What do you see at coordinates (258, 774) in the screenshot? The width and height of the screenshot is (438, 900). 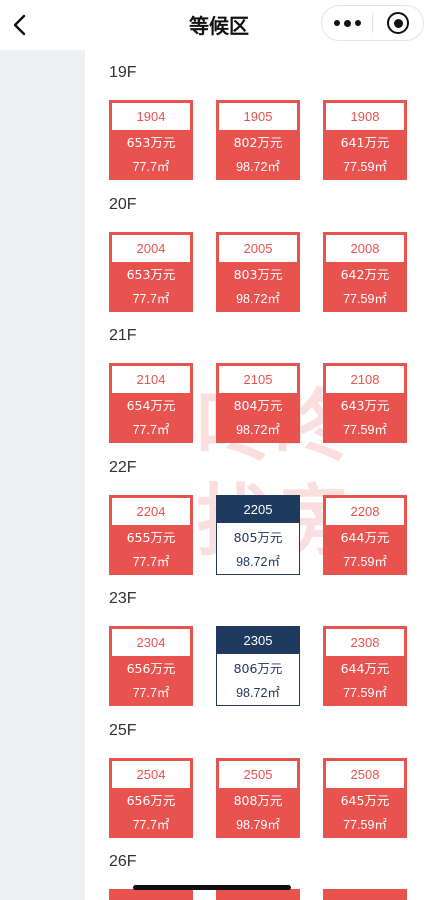 I see `unit-number: 2505` at bounding box center [258, 774].